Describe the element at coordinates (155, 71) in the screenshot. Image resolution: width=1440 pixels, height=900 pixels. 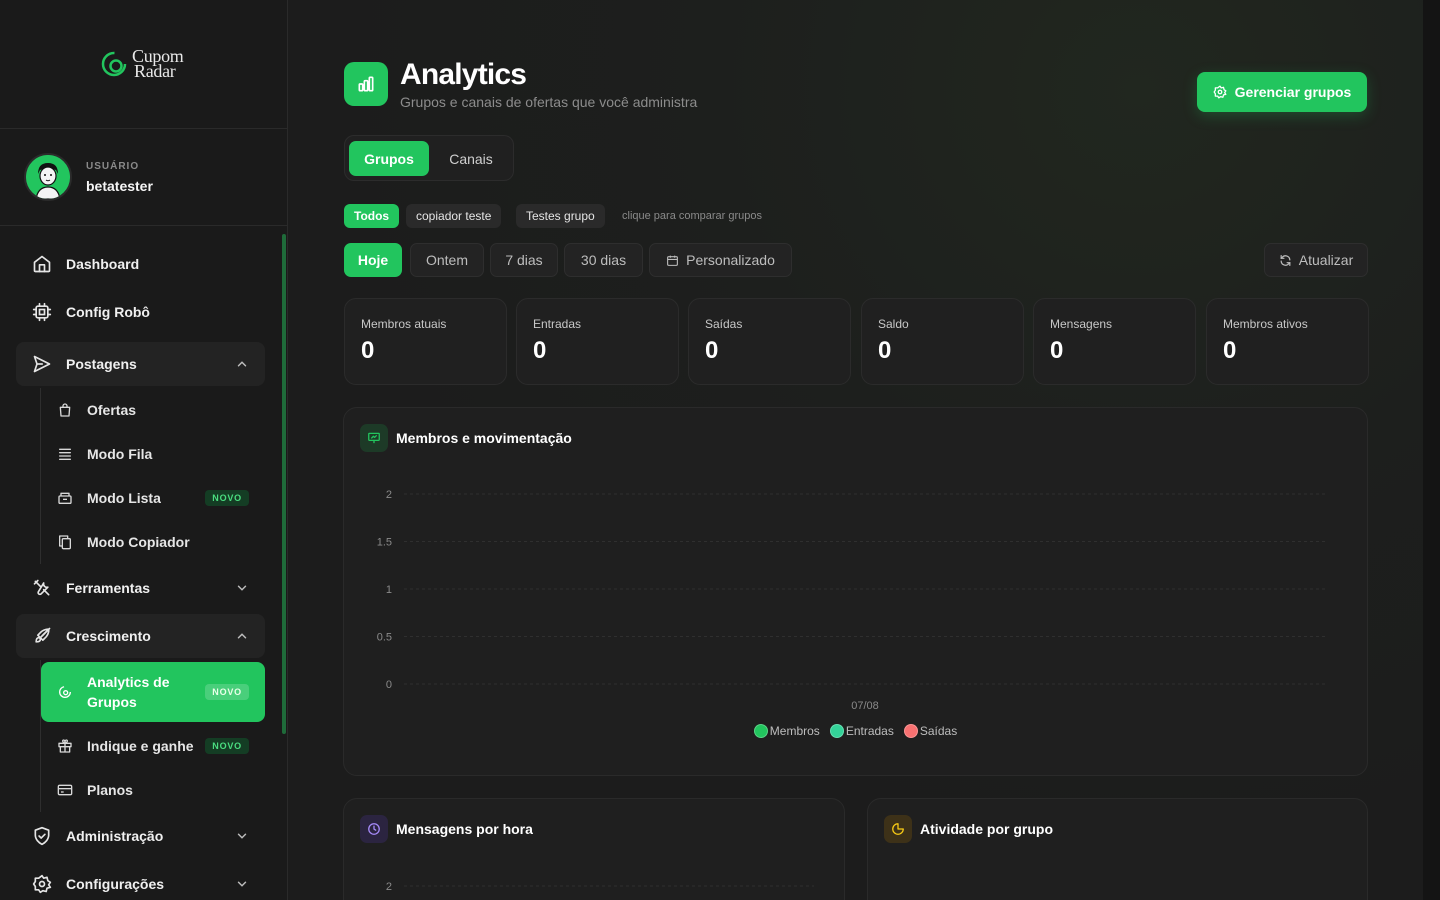
I see `brand-line-2: Radar` at that location.